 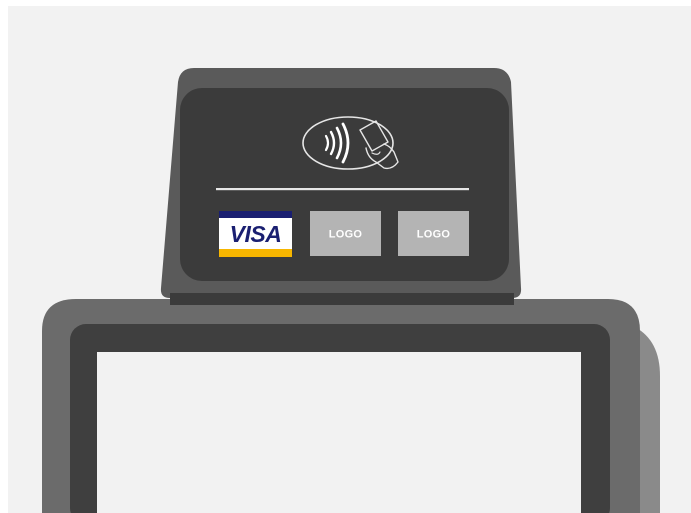 I want to click on logo-placeholder-2-label: LOGO, so click(x=346, y=235).